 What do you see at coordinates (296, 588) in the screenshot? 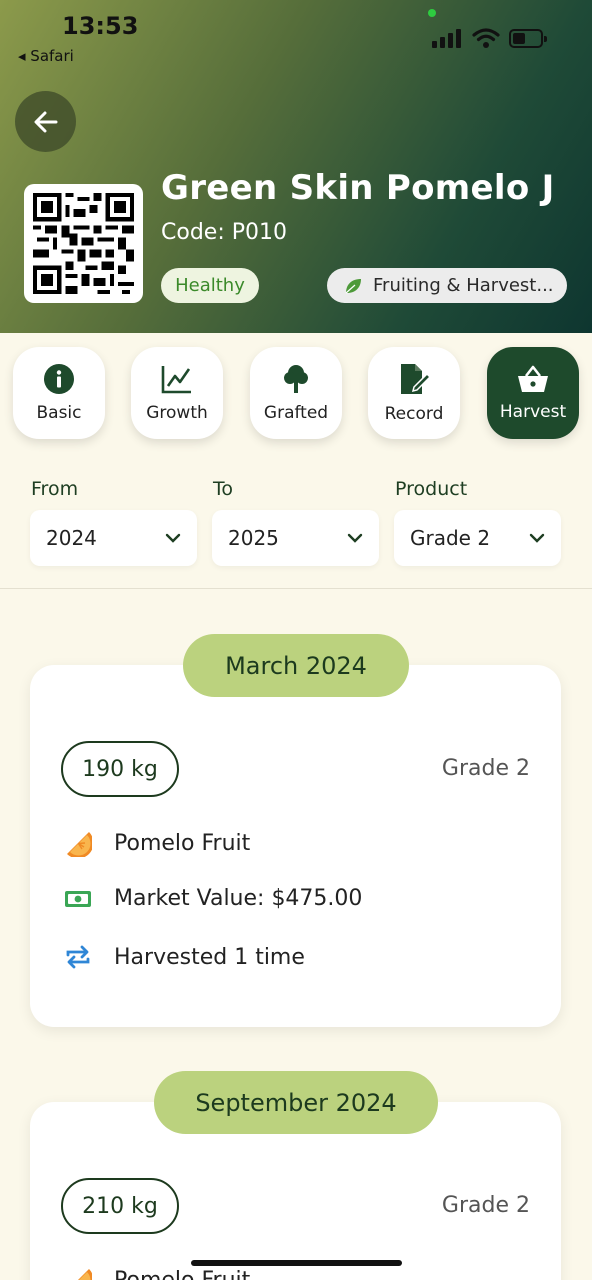
I see `divider` at bounding box center [296, 588].